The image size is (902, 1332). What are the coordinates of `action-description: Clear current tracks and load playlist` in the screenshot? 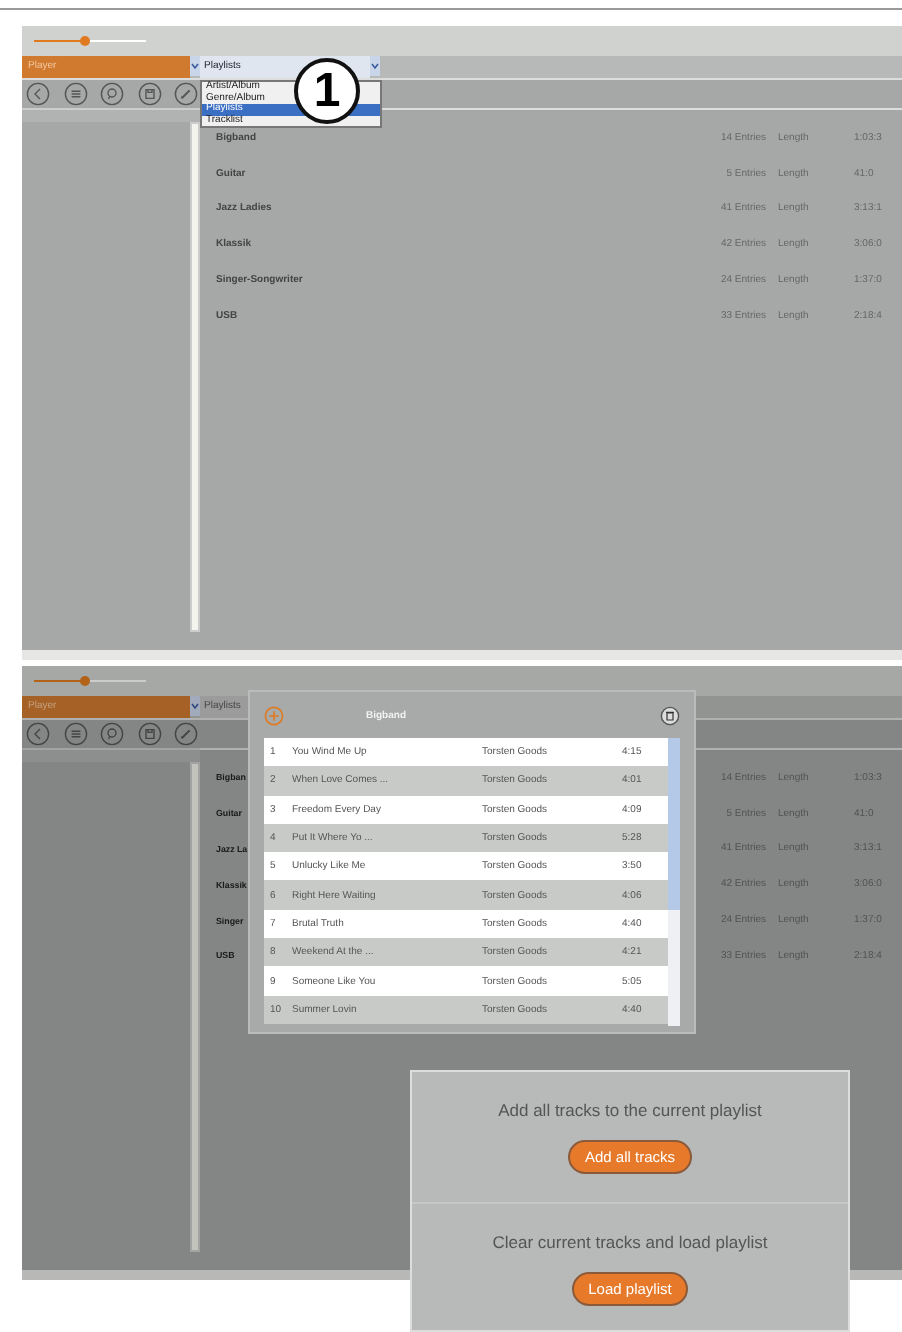 It's located at (630, 1242).